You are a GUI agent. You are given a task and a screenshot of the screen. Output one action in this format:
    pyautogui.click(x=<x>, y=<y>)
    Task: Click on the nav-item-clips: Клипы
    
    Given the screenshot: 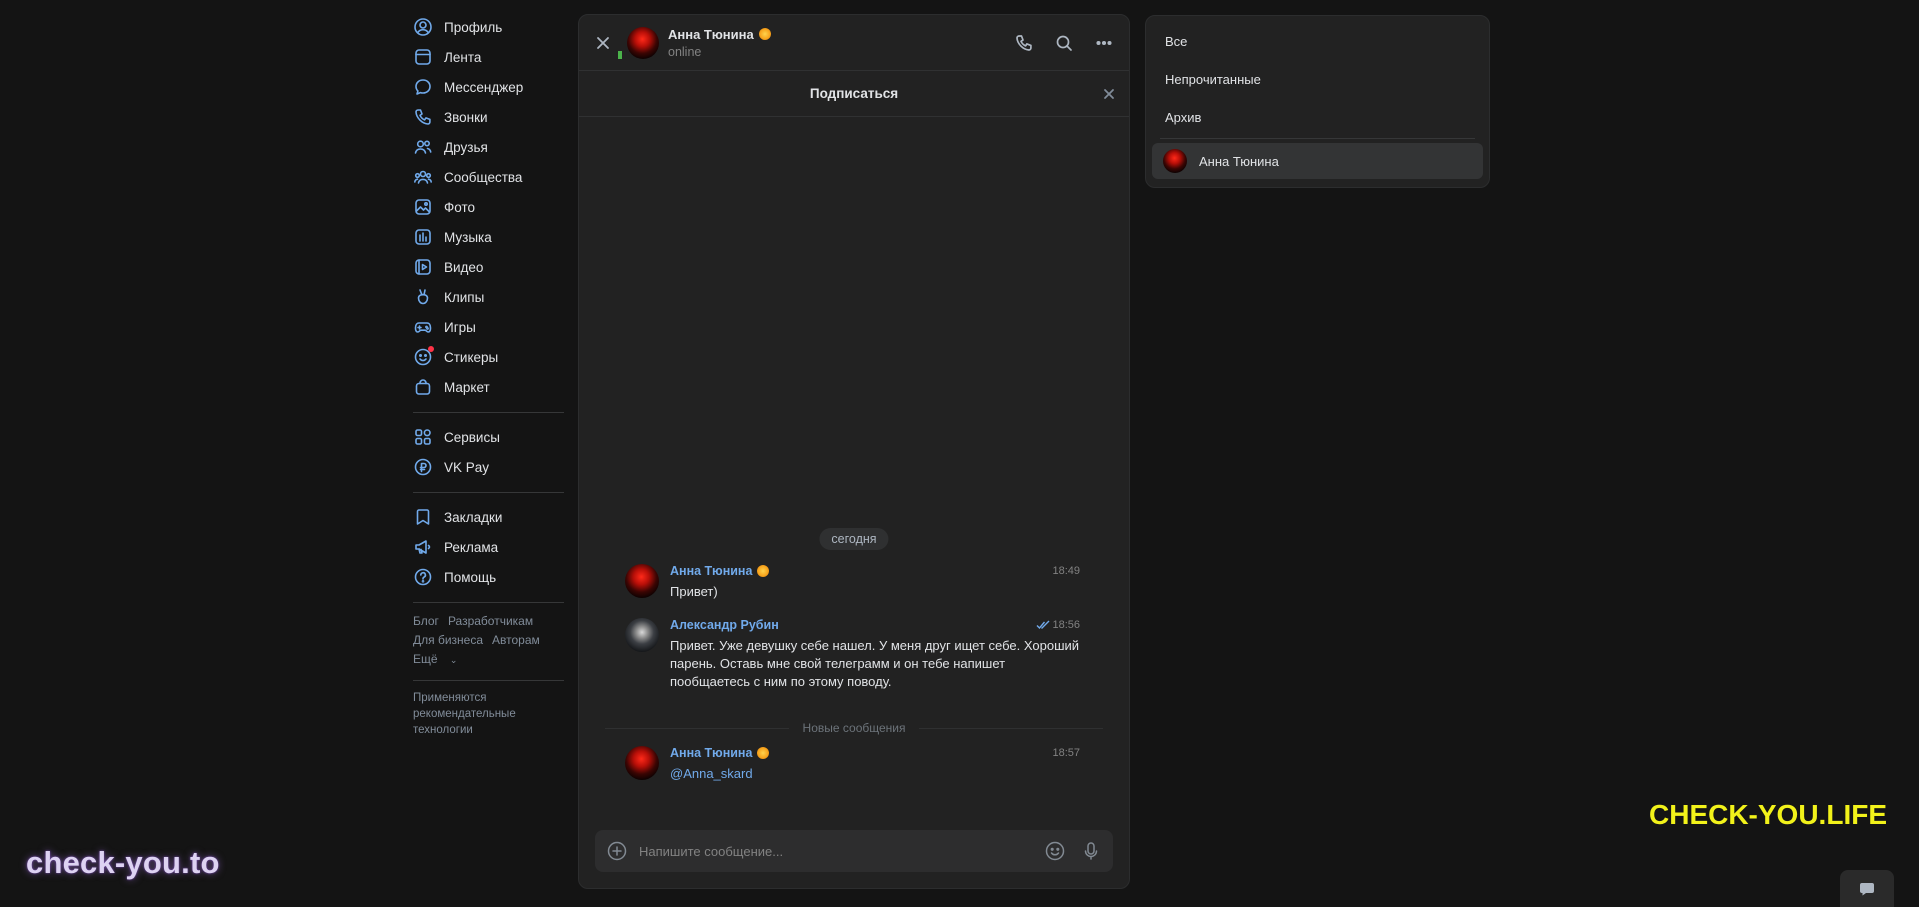 What is the action you would take?
    pyautogui.click(x=492, y=297)
    